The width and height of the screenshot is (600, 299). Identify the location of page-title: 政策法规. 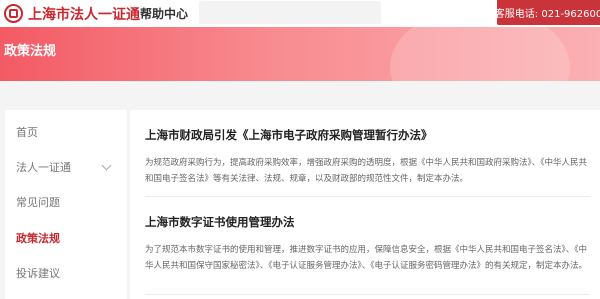
(30, 51).